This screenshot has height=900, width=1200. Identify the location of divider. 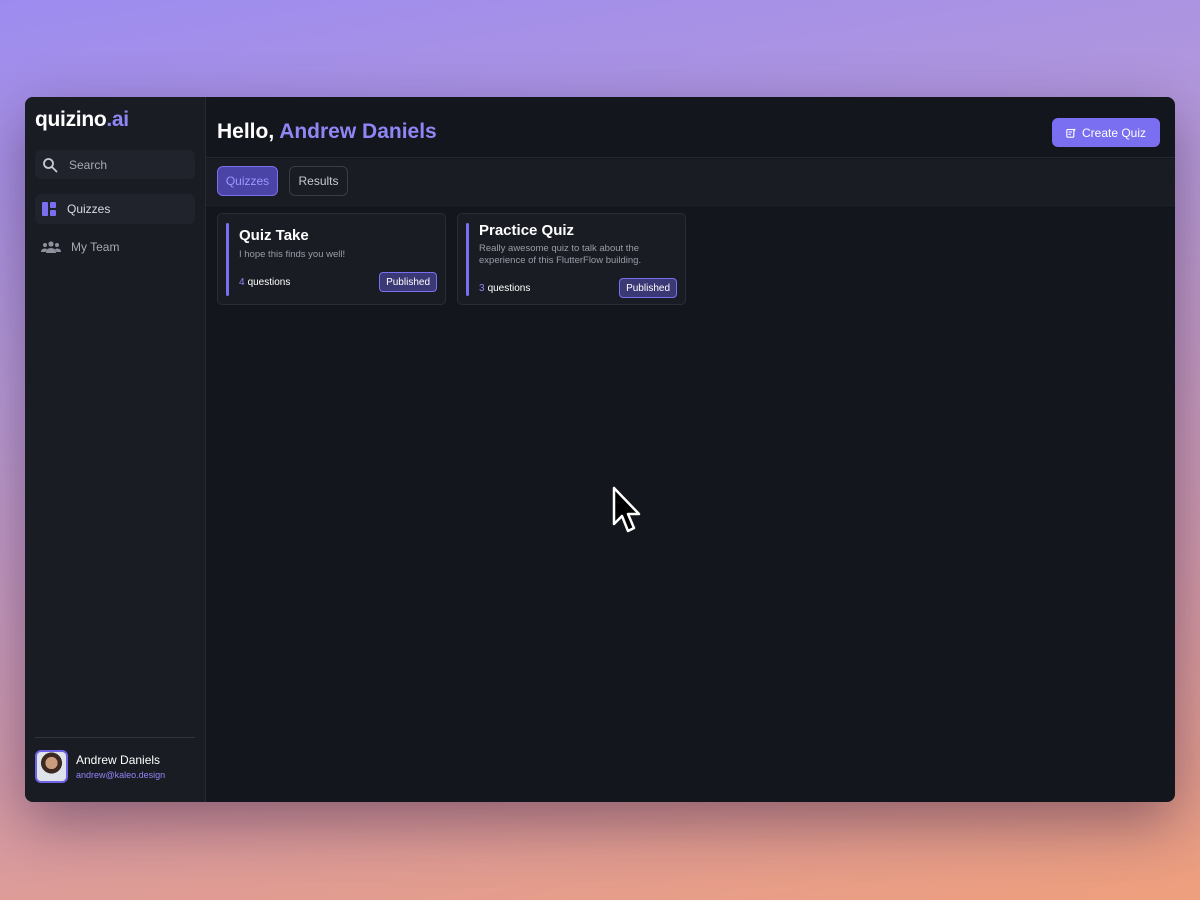
(115, 737).